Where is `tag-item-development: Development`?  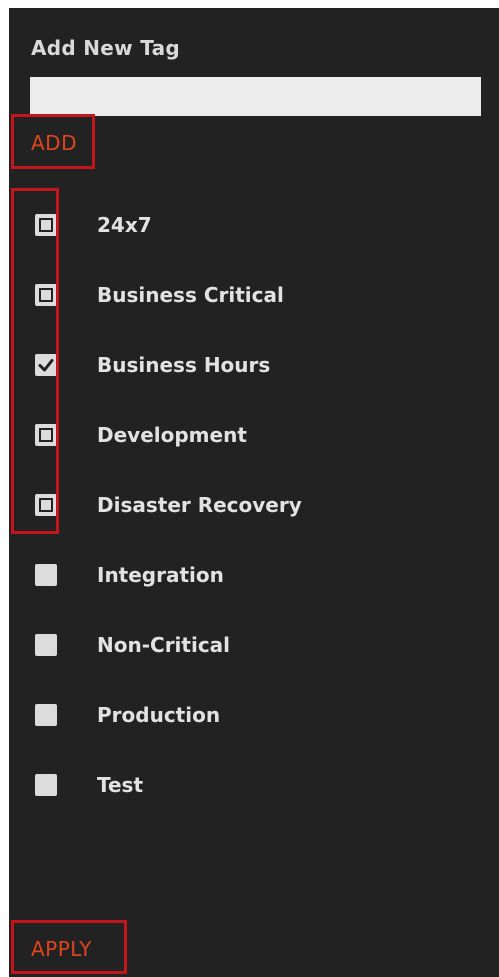 tag-item-development: Development is located at coordinates (246, 435).